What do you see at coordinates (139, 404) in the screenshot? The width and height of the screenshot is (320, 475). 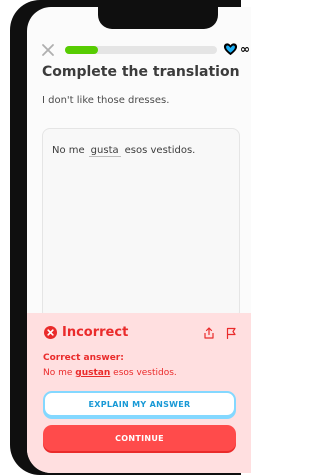 I see `explain-my-answer-button: EXPLAIN MY ANSWER` at bounding box center [139, 404].